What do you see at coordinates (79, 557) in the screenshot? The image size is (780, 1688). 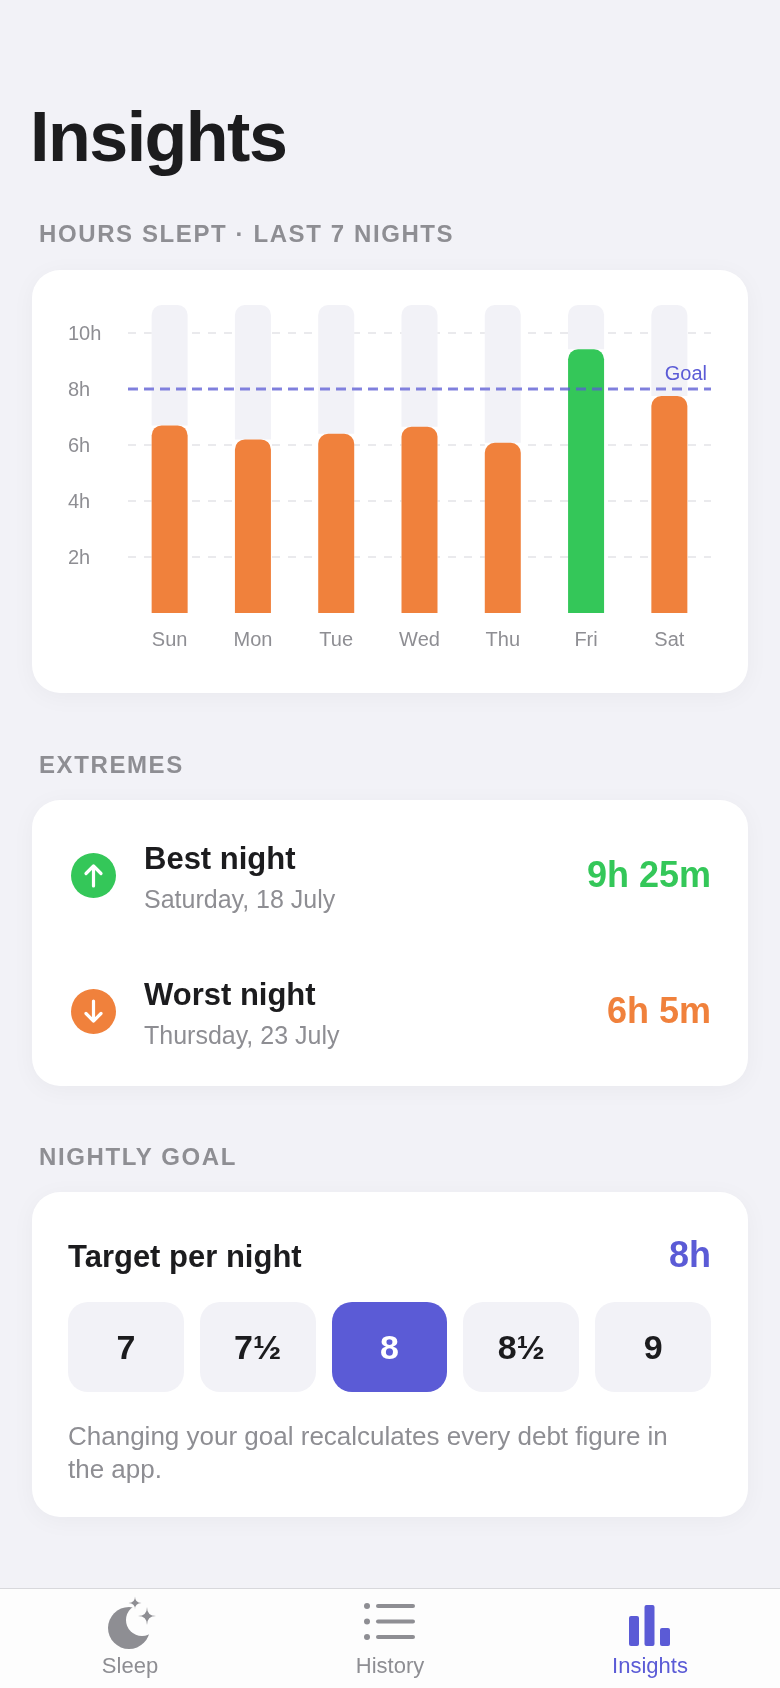 I see `axis-label: 2h` at bounding box center [79, 557].